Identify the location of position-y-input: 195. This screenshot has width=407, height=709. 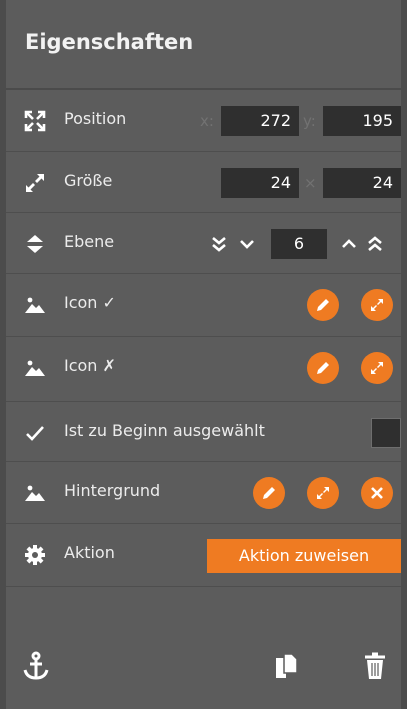
(362, 121).